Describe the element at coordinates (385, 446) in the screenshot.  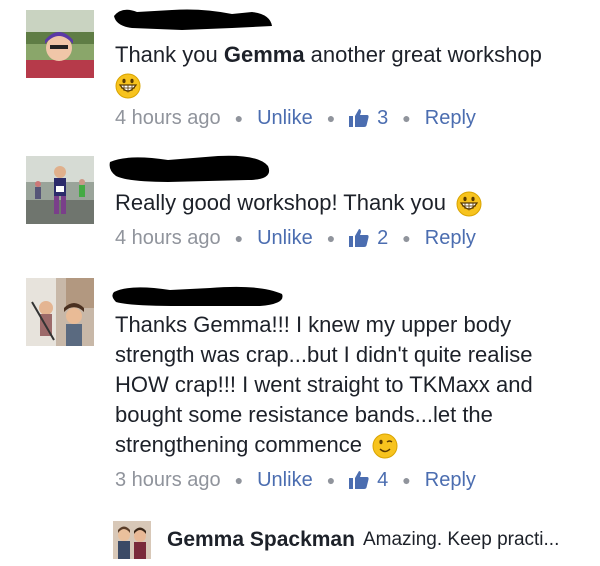
I see `winking-face-emoji-icon` at that location.